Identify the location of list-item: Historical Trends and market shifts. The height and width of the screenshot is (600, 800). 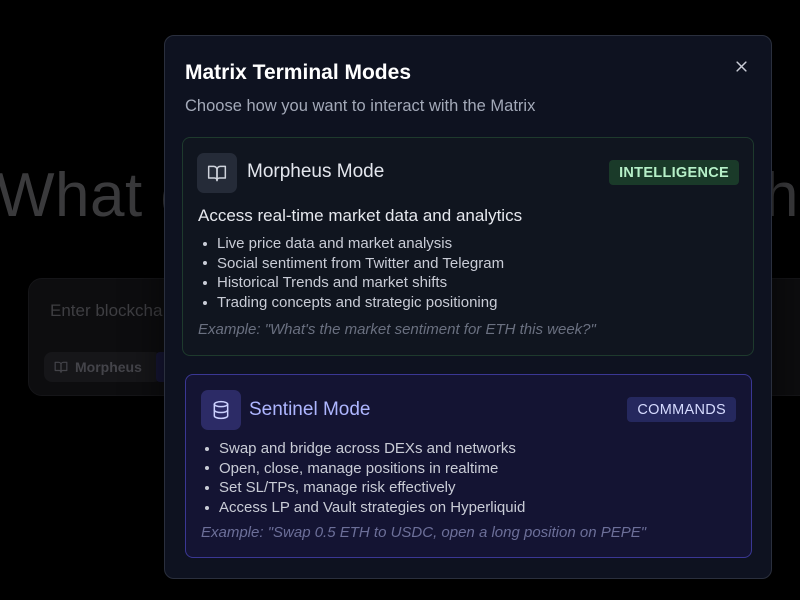
(353, 283).